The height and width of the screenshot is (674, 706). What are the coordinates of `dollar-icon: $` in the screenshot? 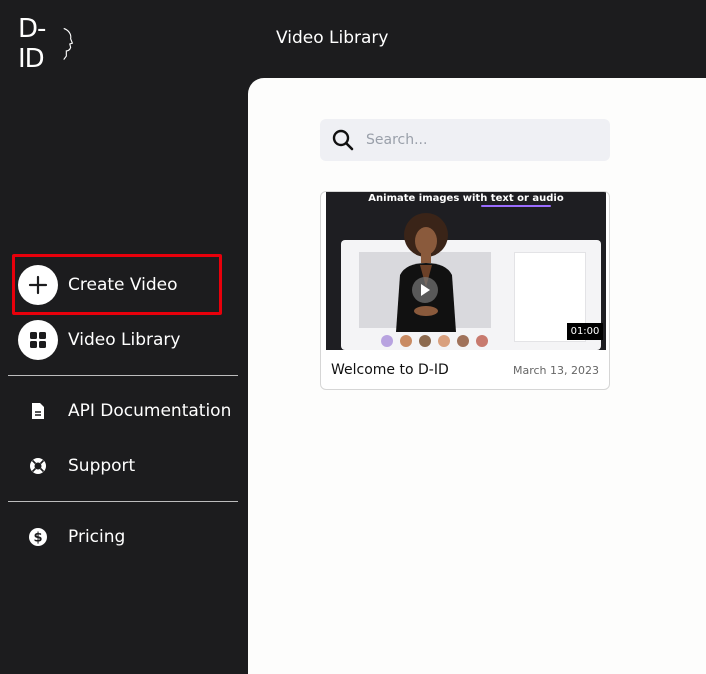 It's located at (38, 537).